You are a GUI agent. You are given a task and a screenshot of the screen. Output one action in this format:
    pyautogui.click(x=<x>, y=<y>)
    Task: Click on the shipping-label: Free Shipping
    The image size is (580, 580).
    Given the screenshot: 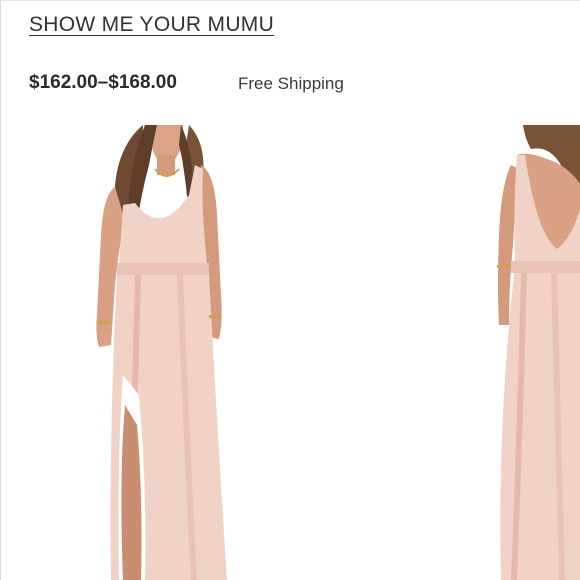 What is the action you would take?
    pyautogui.click(x=291, y=83)
    